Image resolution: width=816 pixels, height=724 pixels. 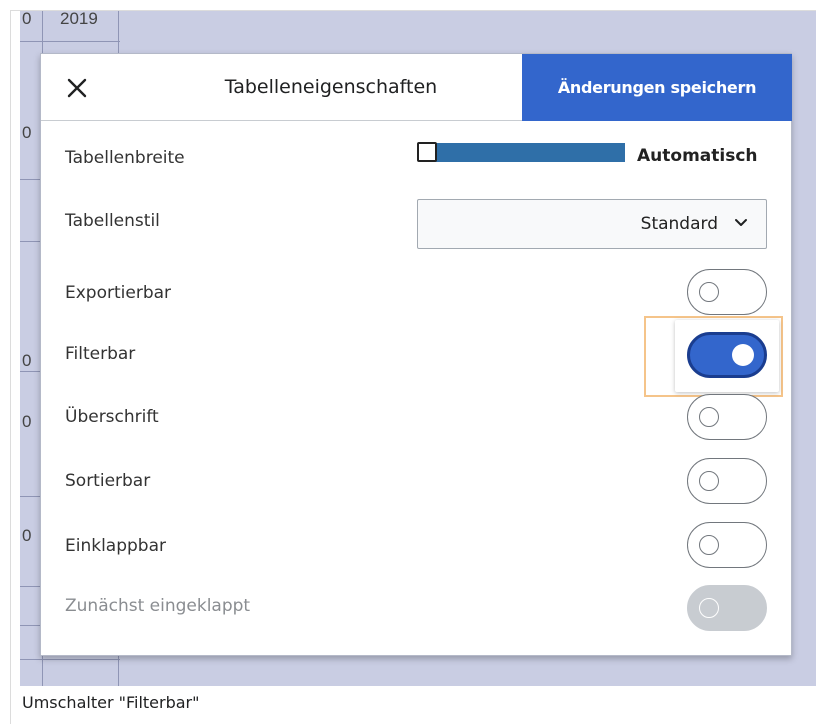 What do you see at coordinates (727, 355) in the screenshot?
I see `toggle-filterbar` at bounding box center [727, 355].